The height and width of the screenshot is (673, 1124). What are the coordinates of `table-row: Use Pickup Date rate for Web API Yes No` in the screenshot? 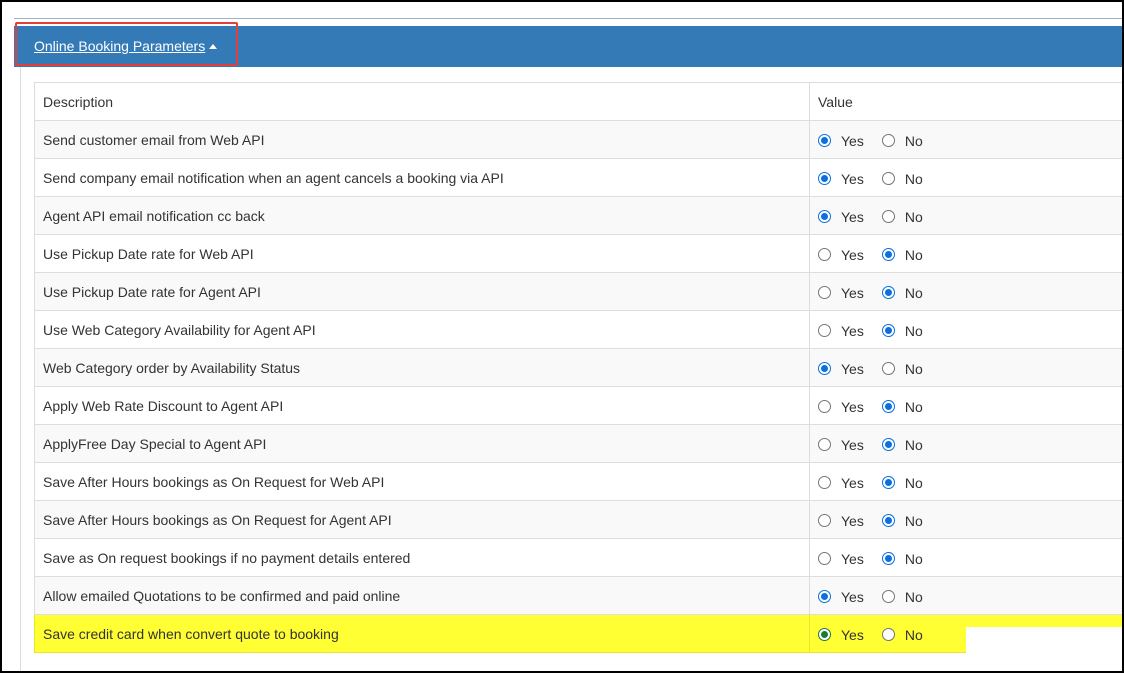 It's located at (579, 253).